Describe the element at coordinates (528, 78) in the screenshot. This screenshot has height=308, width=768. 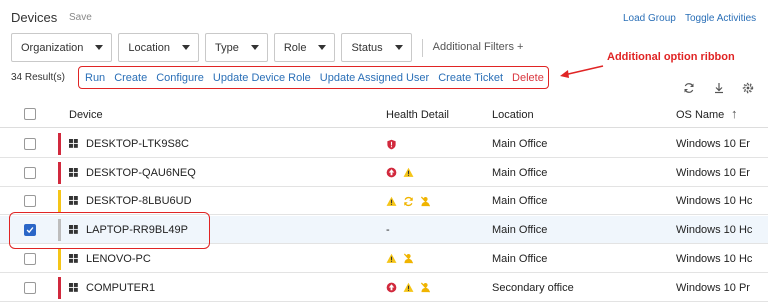
I see `delete-action: Delete` at that location.